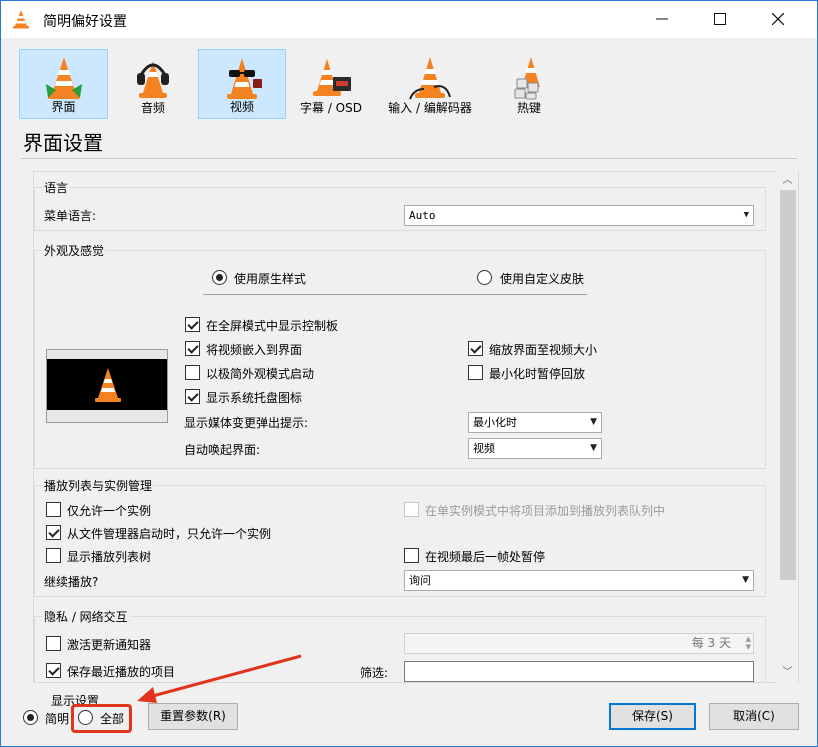  Describe the element at coordinates (411, 555) in the screenshot. I see `pause-last-frame-checkbox` at that location.